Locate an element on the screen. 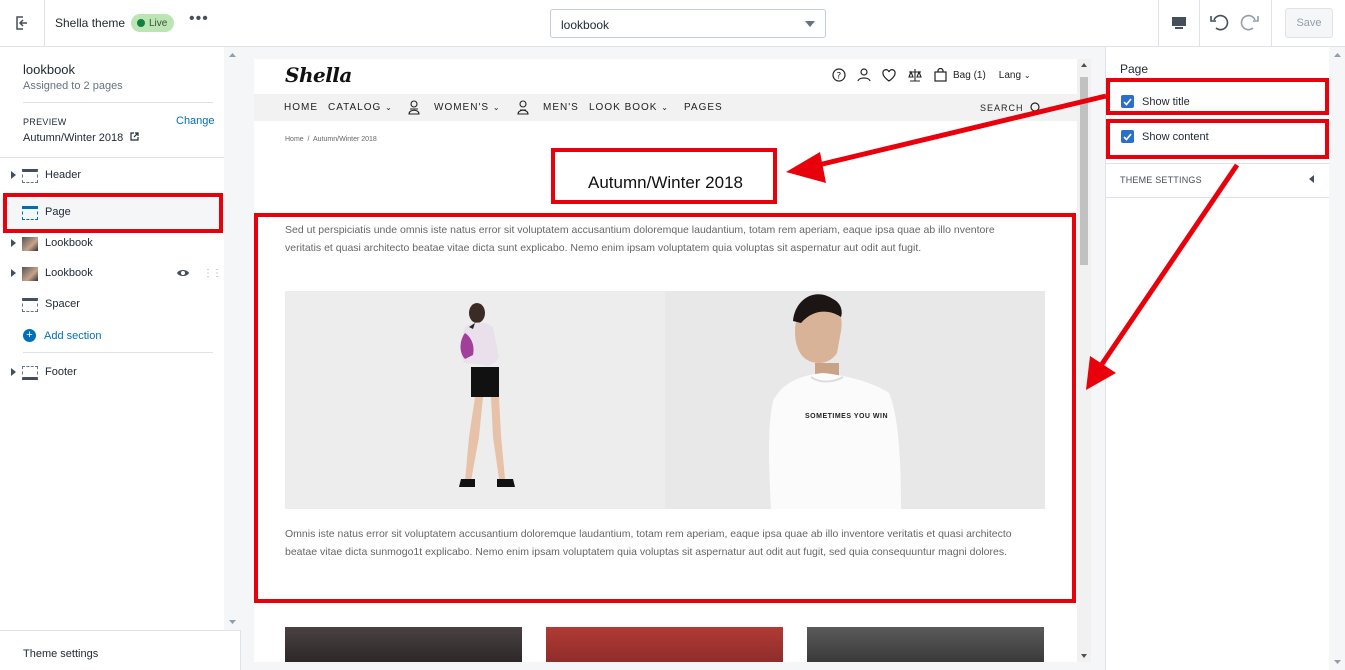 This screenshot has height=670, width=1345. header-section-icon is located at coordinates (30, 176).